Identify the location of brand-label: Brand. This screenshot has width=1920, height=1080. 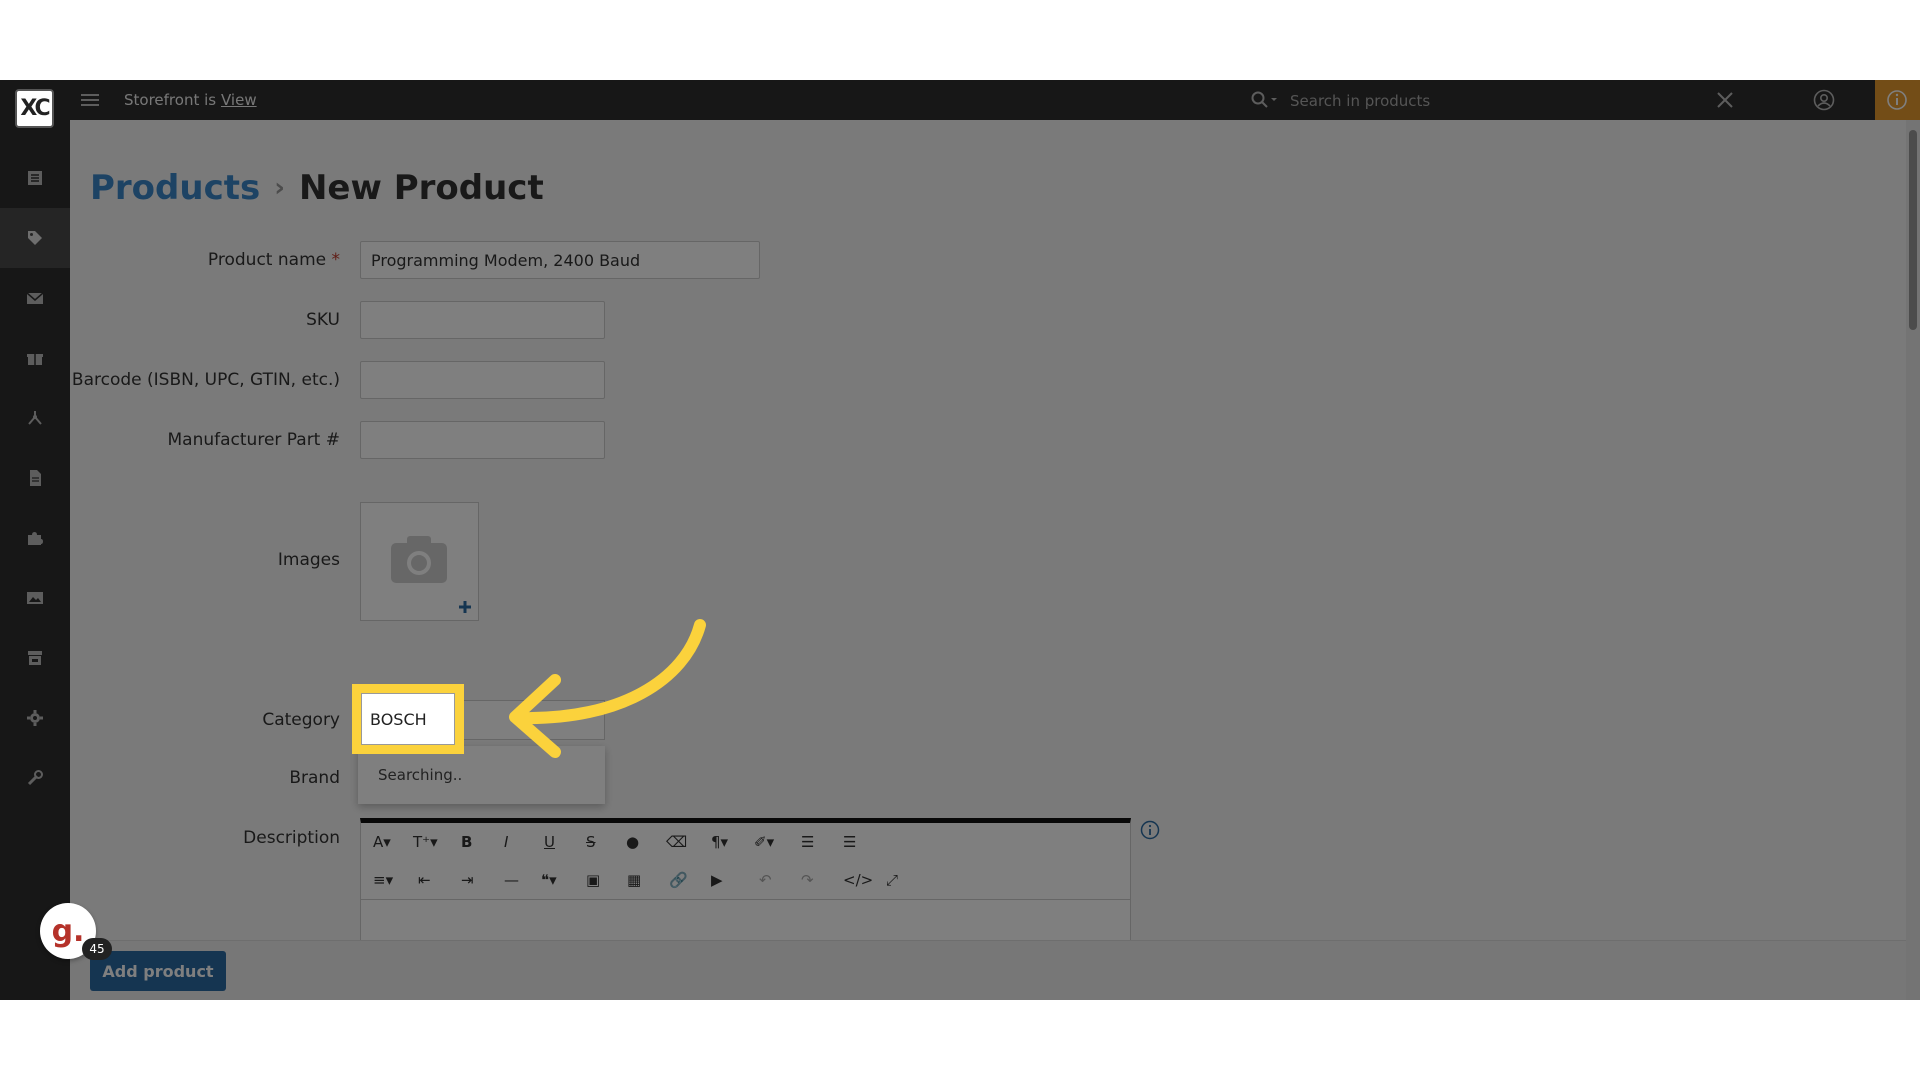
(314, 778).